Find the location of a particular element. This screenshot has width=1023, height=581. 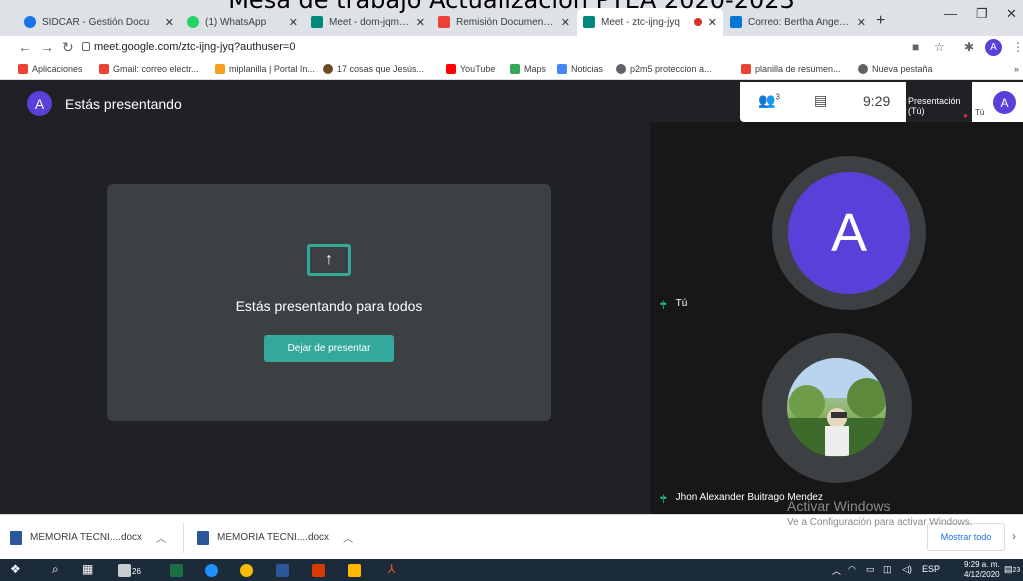

check-icon is located at coordinates (220, 69).